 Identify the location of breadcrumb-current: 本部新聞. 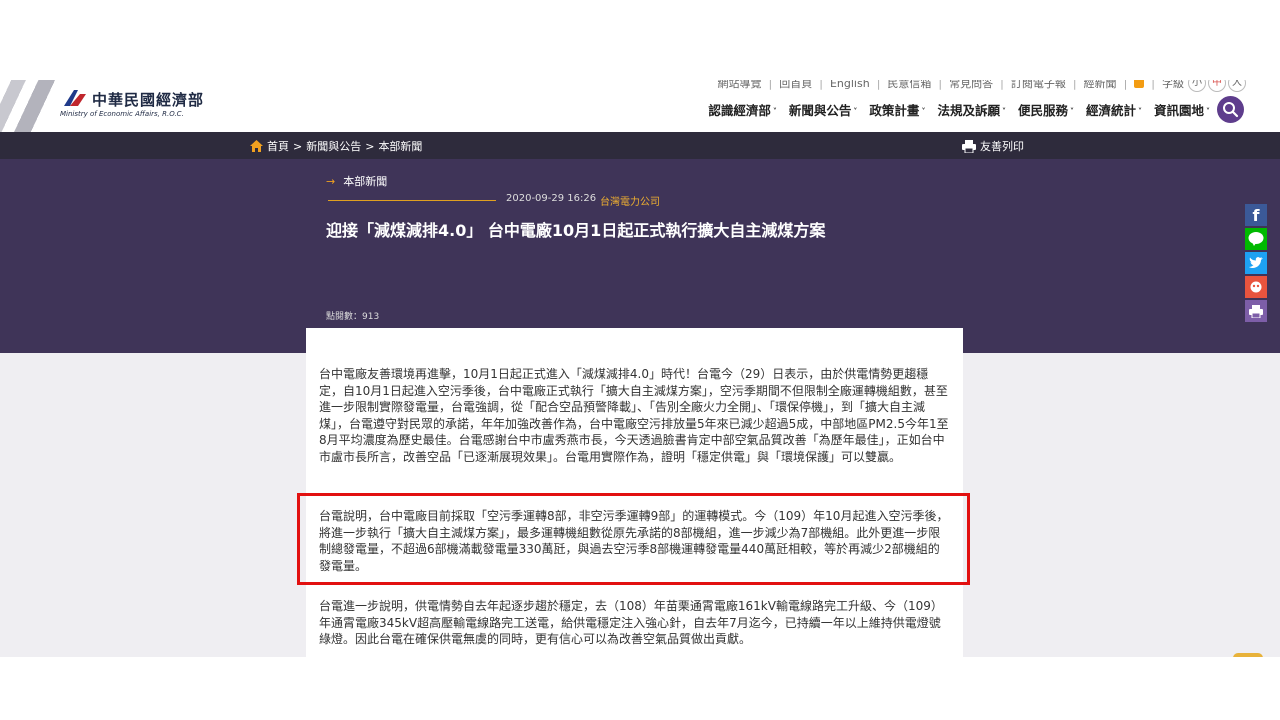
(400, 146).